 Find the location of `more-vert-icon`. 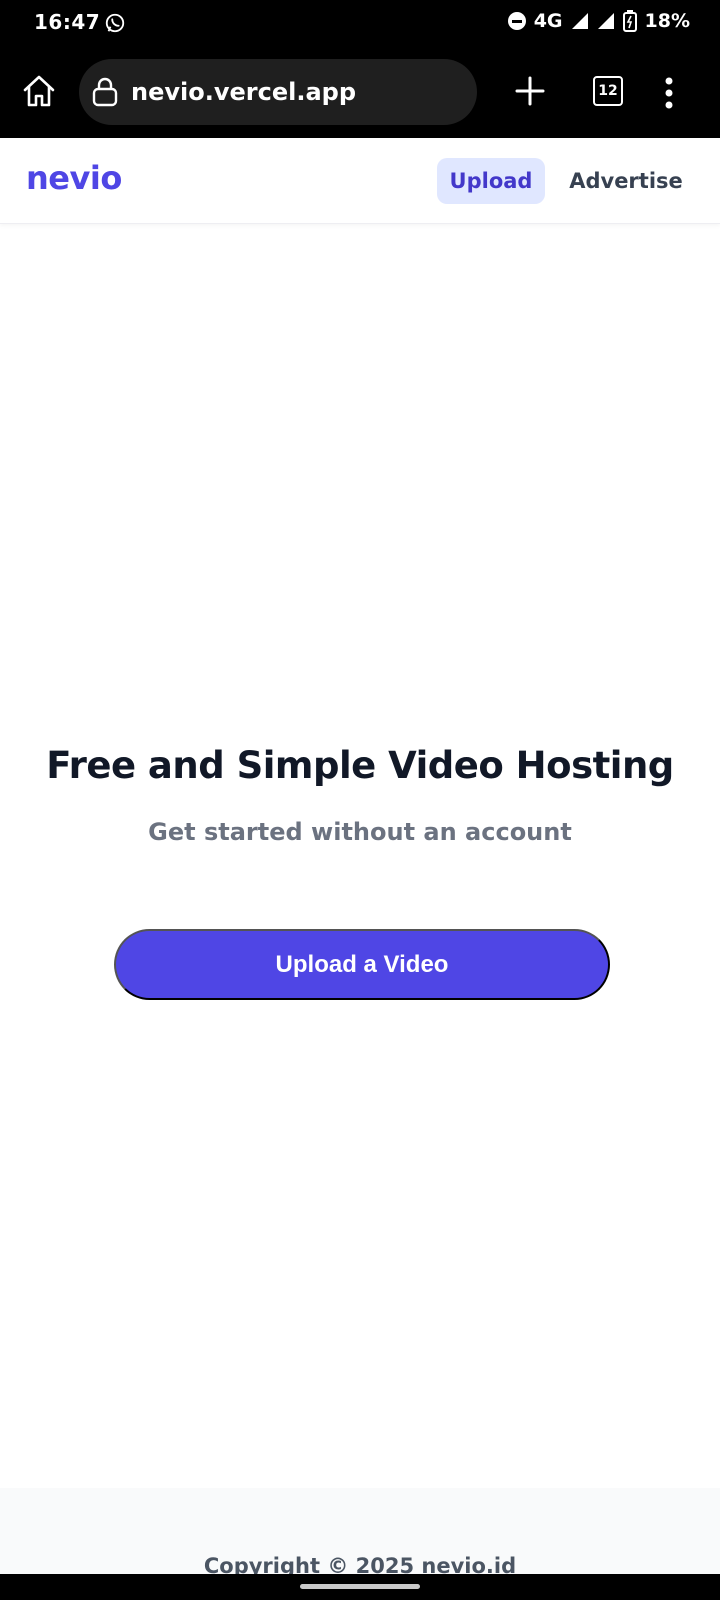

more-vert-icon is located at coordinates (669, 93).